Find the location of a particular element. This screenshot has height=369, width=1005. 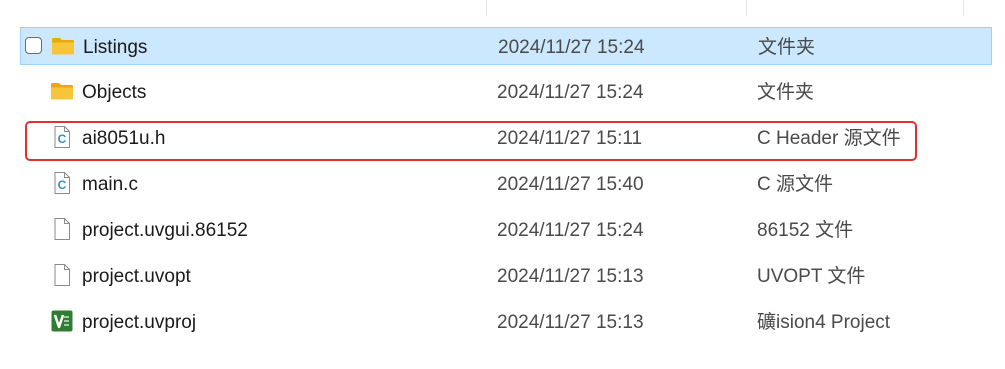

file-type: 86152 文件 is located at coordinates (805, 230).